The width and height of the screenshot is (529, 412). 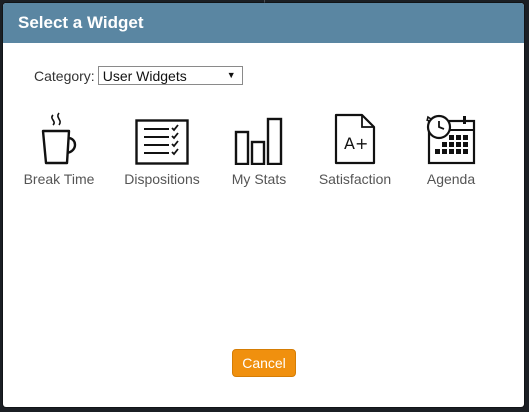 What do you see at coordinates (263, 23) in the screenshot?
I see `dialog-header: Select a Widget` at bounding box center [263, 23].